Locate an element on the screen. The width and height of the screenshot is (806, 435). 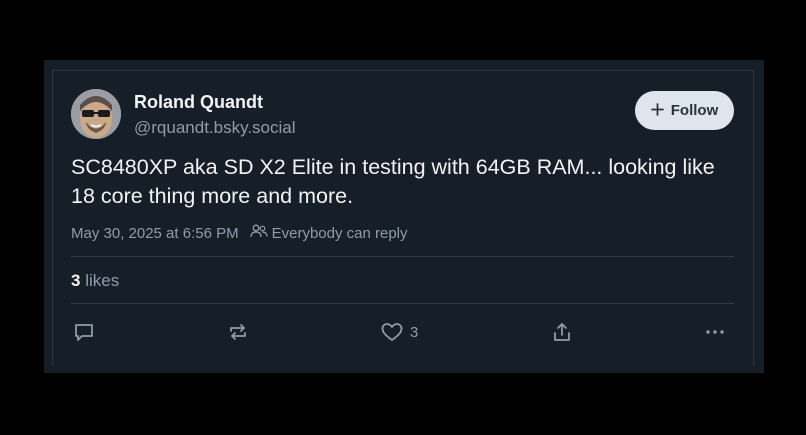
reply-icon is located at coordinates (84, 332).